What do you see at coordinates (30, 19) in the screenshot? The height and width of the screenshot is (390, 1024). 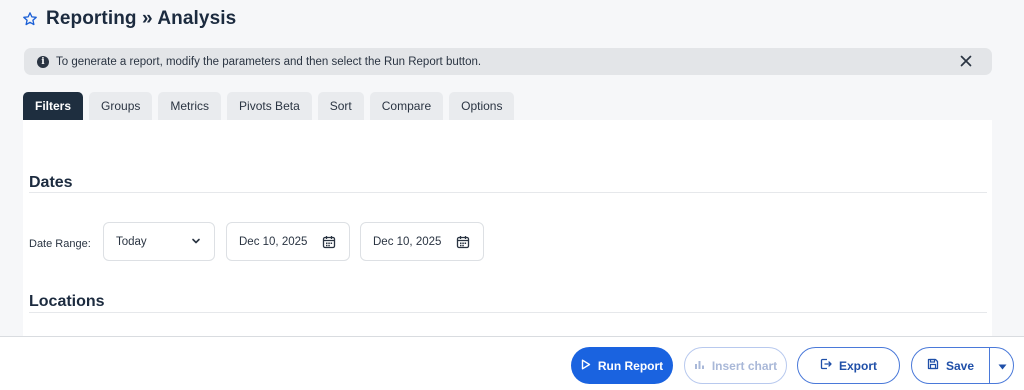 I see `favorite-star-icon` at bounding box center [30, 19].